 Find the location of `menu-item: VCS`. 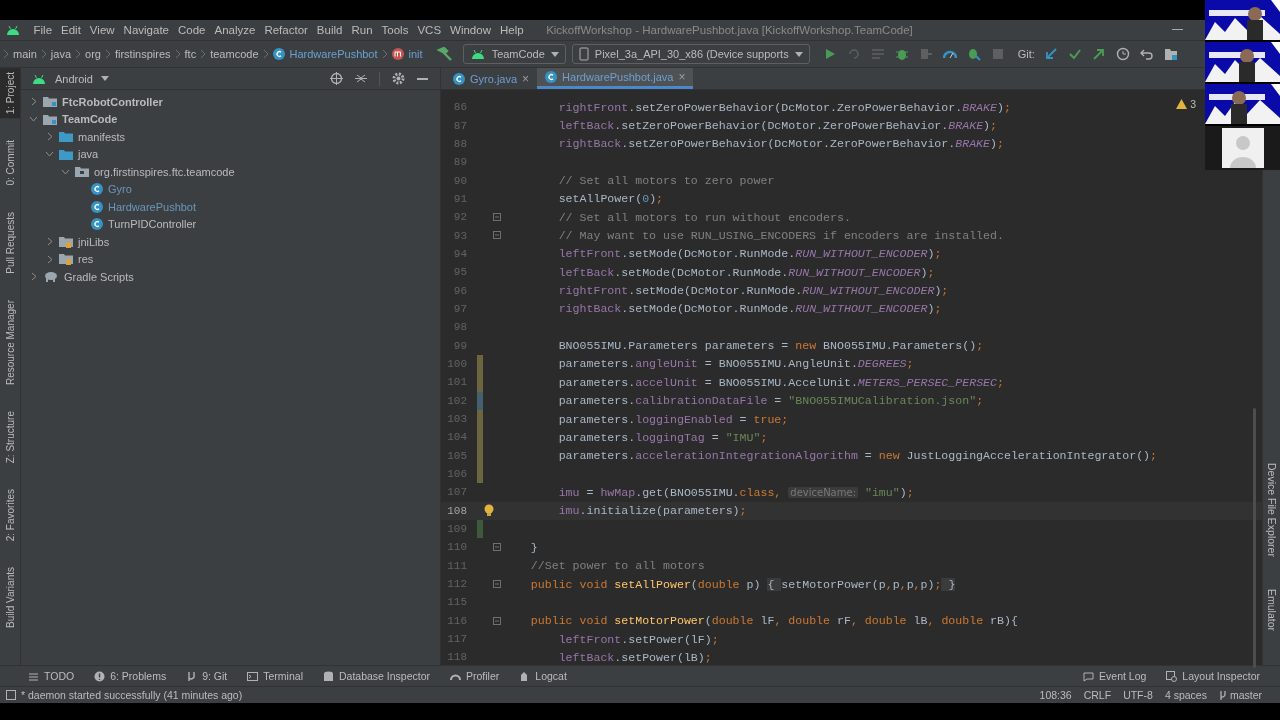

menu-item: VCS is located at coordinates (429, 30).